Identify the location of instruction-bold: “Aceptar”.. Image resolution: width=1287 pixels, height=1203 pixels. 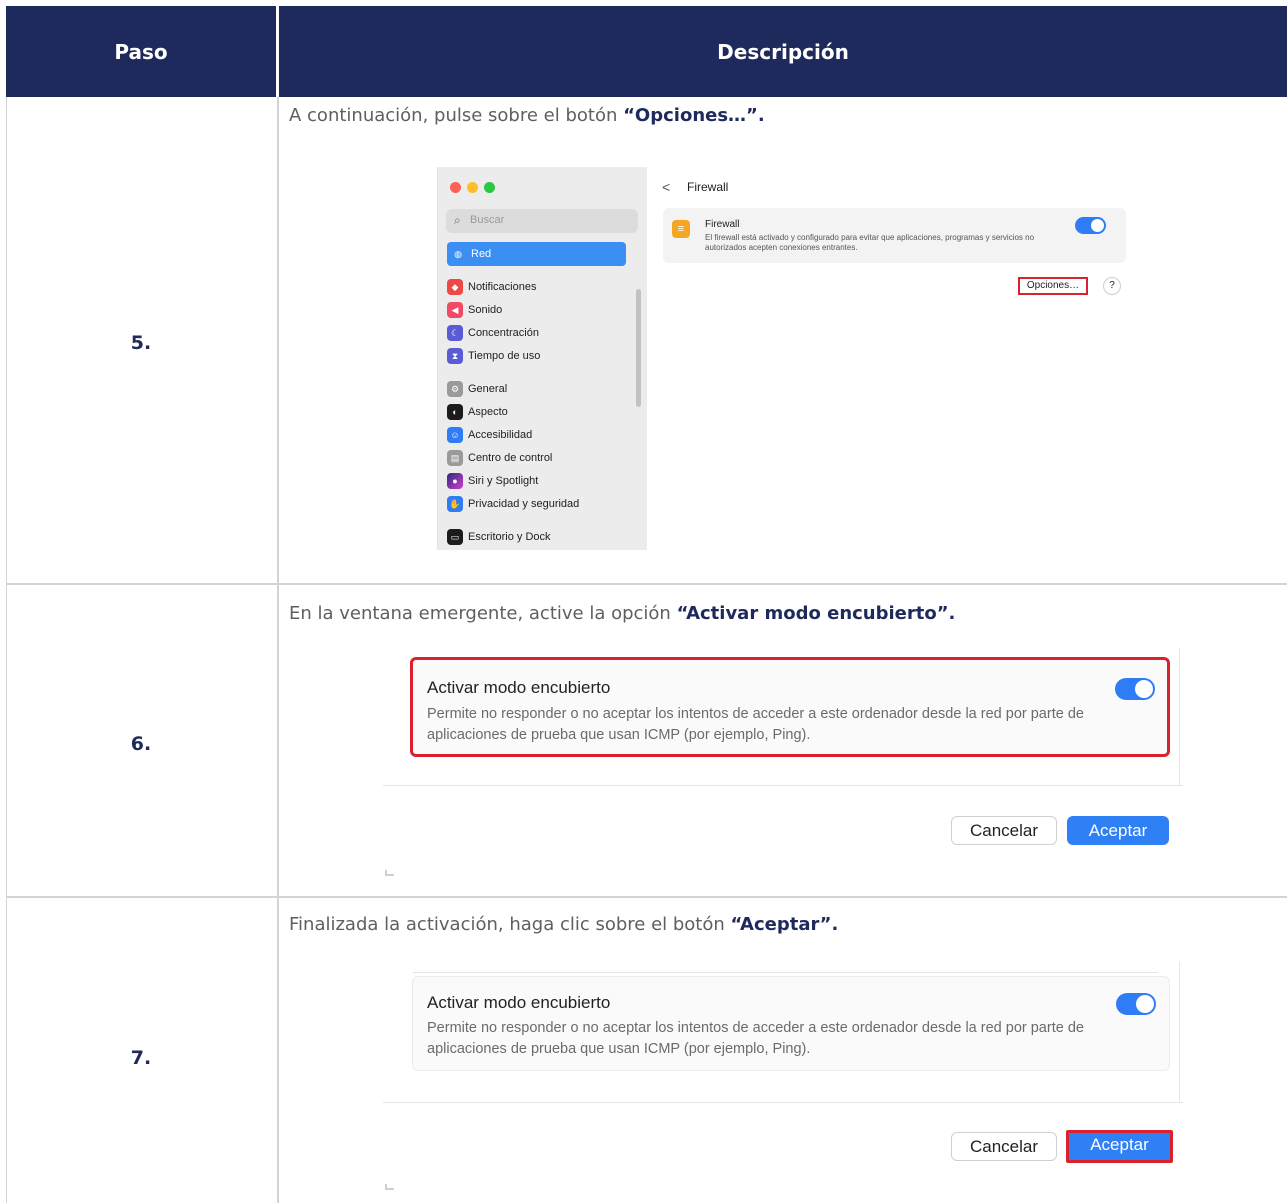
(784, 924).